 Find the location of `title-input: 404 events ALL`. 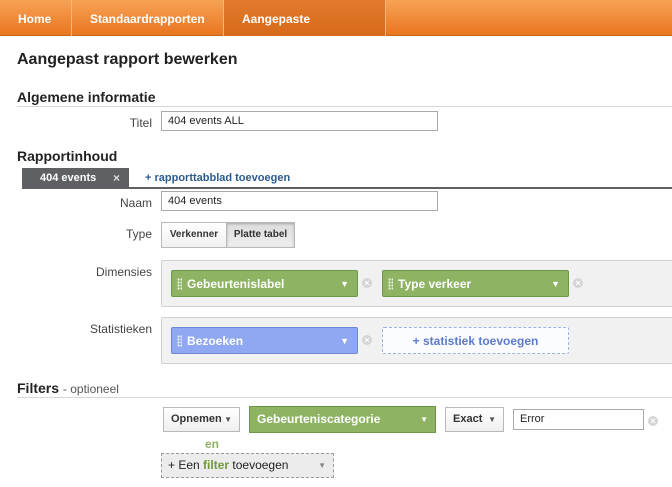

title-input: 404 events ALL is located at coordinates (299, 121).